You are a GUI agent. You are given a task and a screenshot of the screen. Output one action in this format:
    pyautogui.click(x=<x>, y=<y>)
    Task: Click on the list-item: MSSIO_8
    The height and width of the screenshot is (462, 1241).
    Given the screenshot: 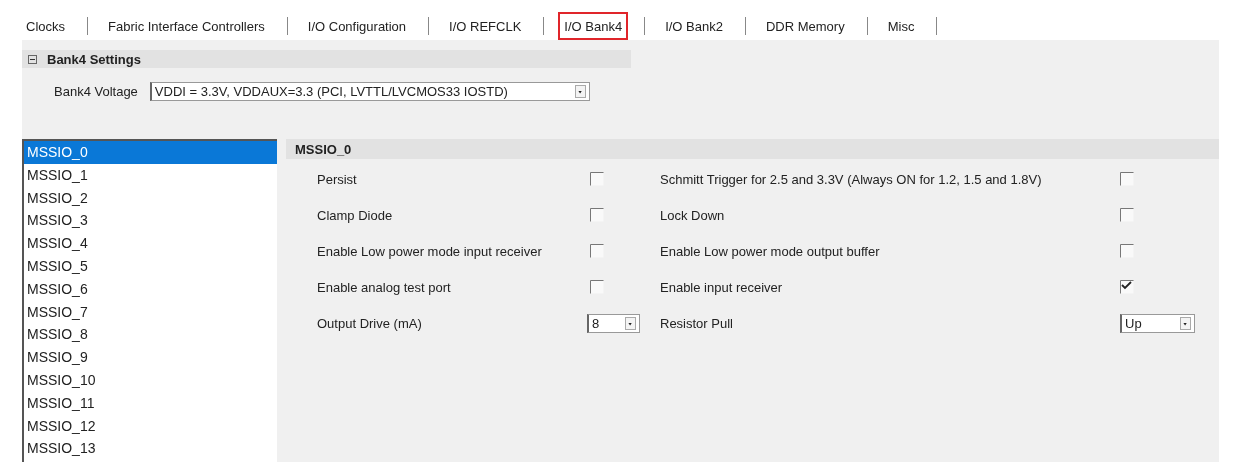 What is the action you would take?
    pyautogui.click(x=150, y=335)
    